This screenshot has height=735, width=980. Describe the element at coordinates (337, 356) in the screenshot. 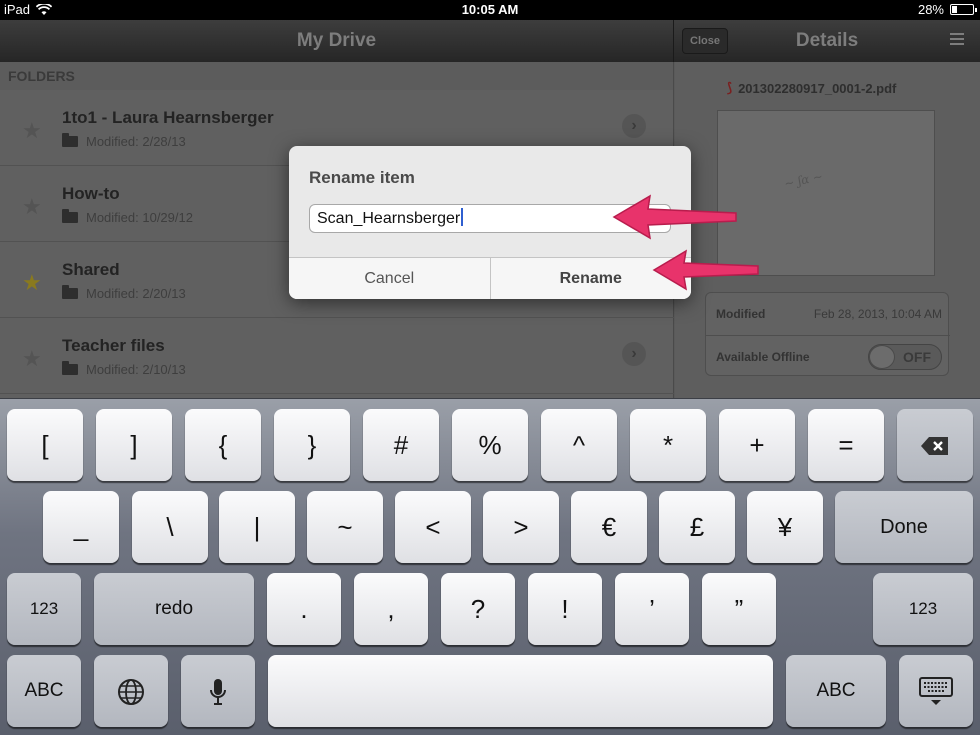

I see `list-item: ★ Teacher files Modified: 2/10/13 ›` at that location.